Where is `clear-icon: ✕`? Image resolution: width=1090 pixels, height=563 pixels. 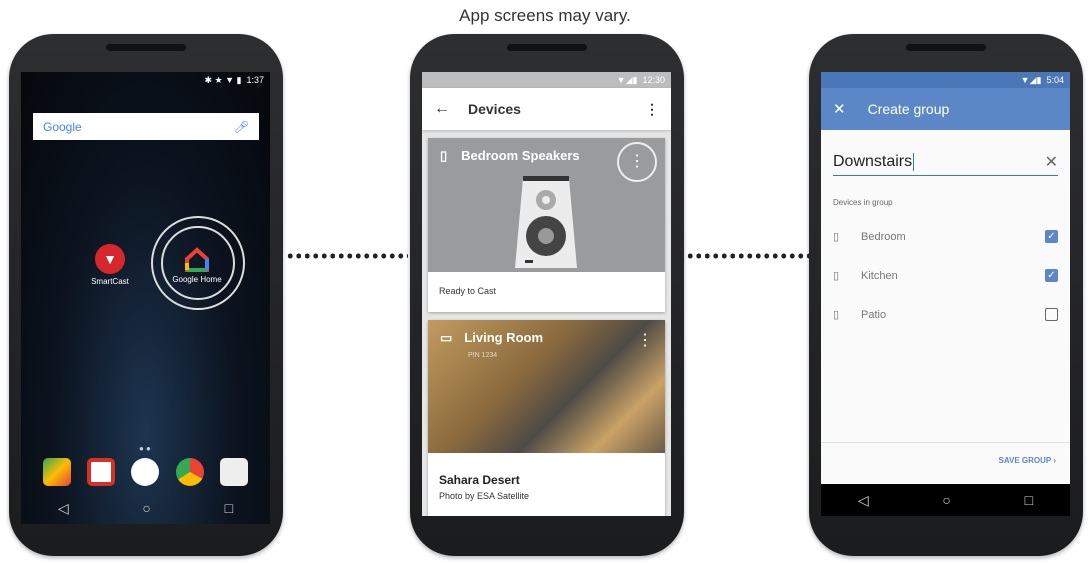
clear-icon: ✕ is located at coordinates (1051, 162).